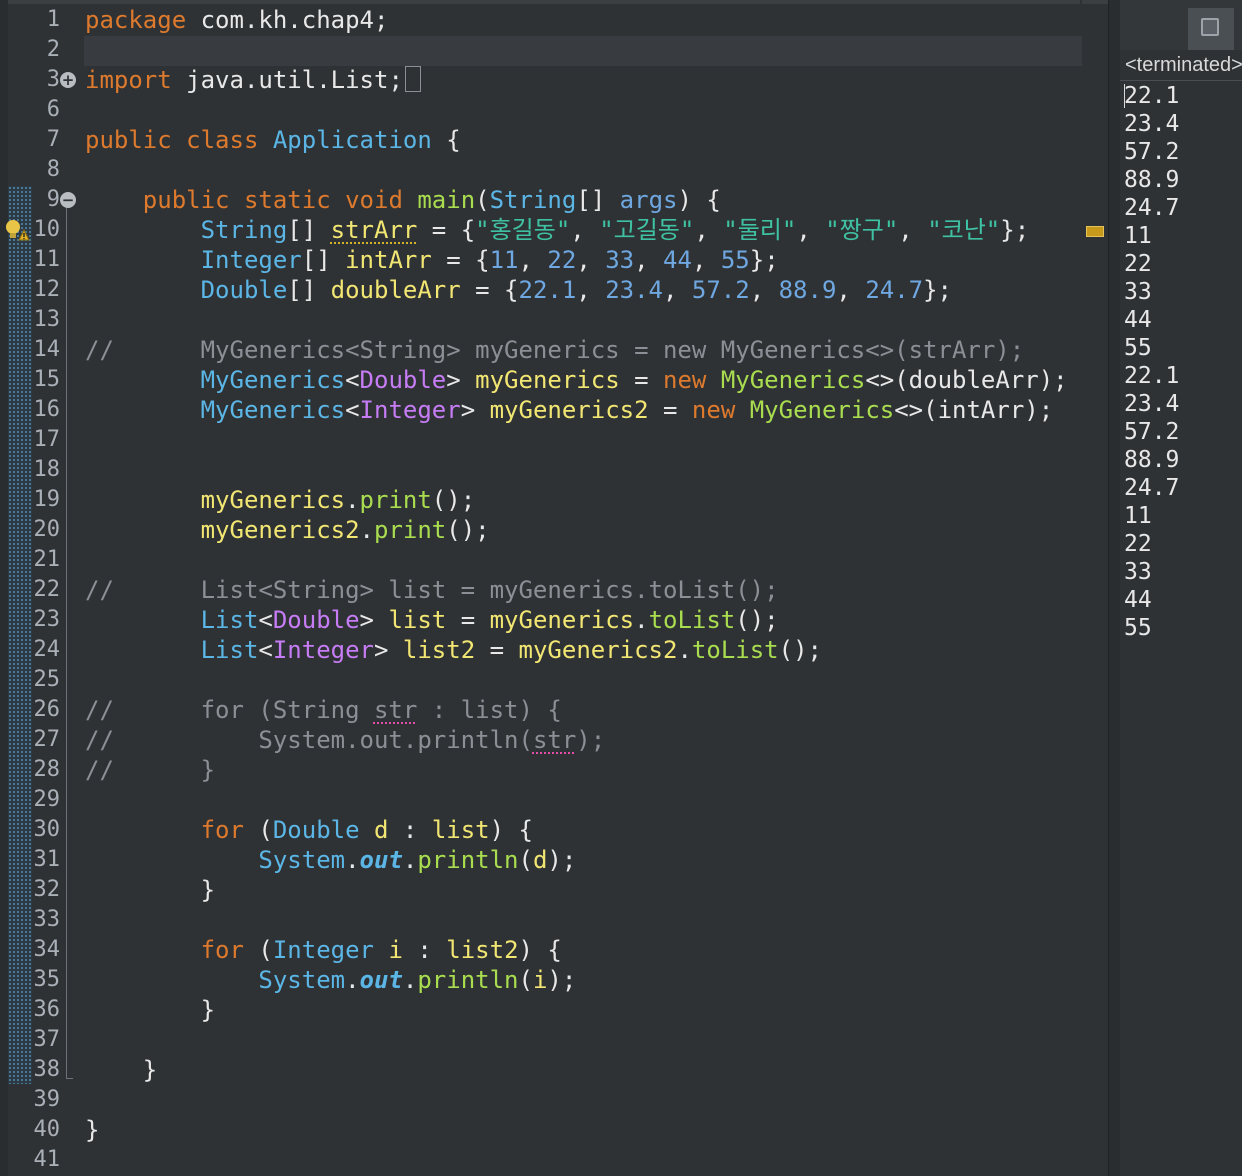 The width and height of the screenshot is (1242, 1176). What do you see at coordinates (47, 829) in the screenshot?
I see `line-number: 30` at bounding box center [47, 829].